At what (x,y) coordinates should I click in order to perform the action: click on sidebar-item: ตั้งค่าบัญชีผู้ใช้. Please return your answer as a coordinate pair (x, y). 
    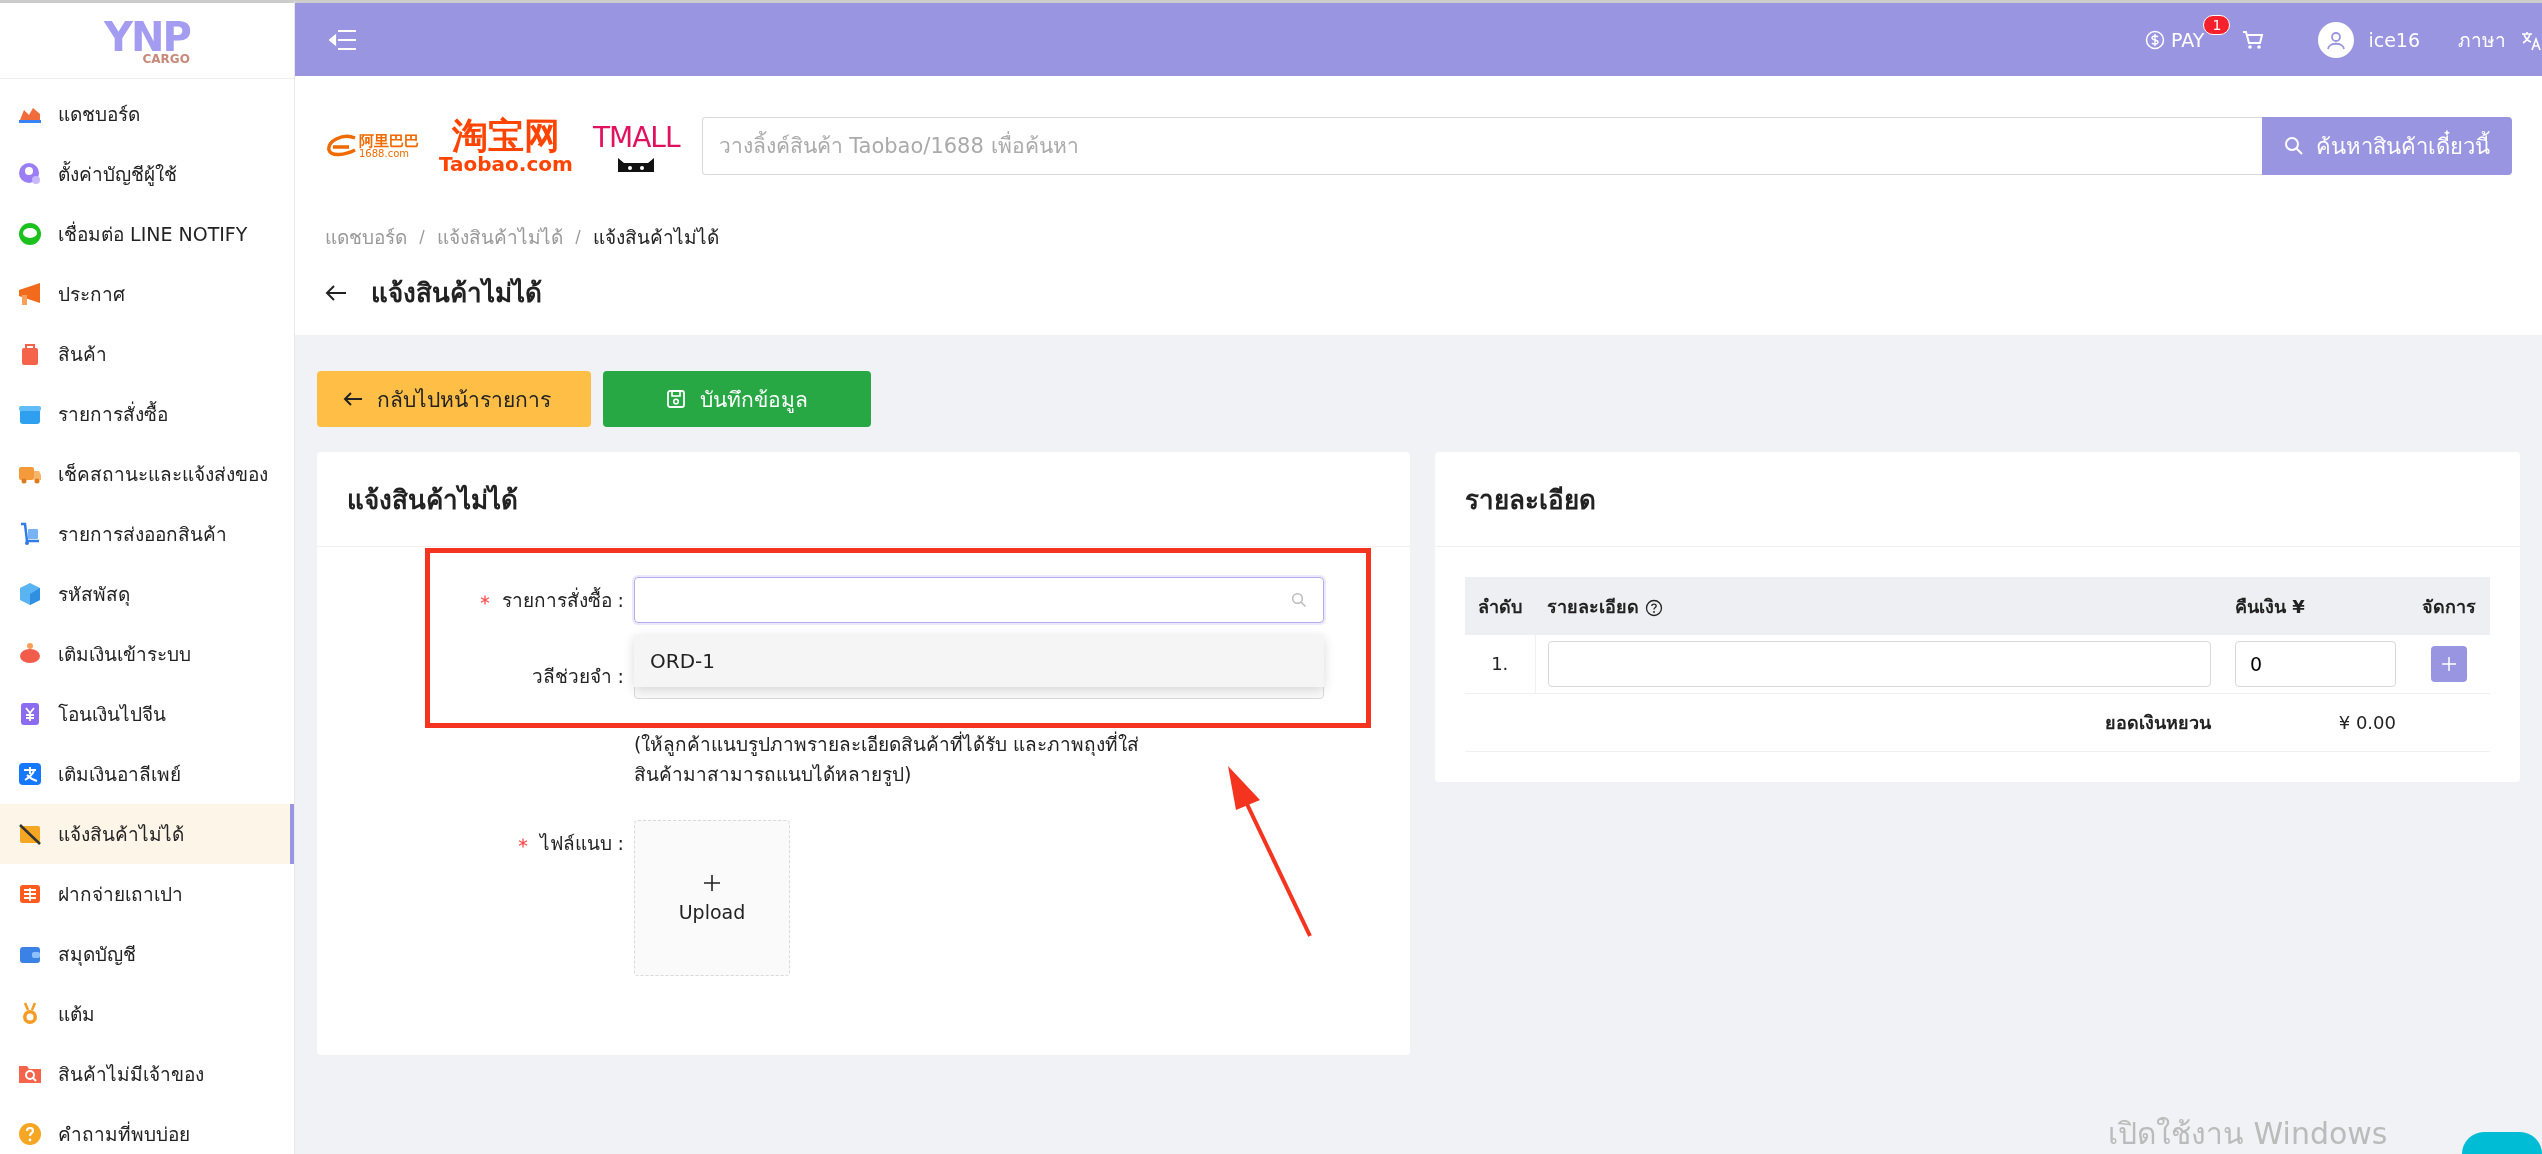
    Looking at the image, I should click on (147, 174).